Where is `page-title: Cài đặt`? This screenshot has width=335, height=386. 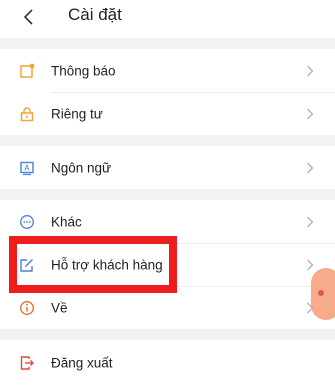
page-title: Cài đặt is located at coordinates (95, 14).